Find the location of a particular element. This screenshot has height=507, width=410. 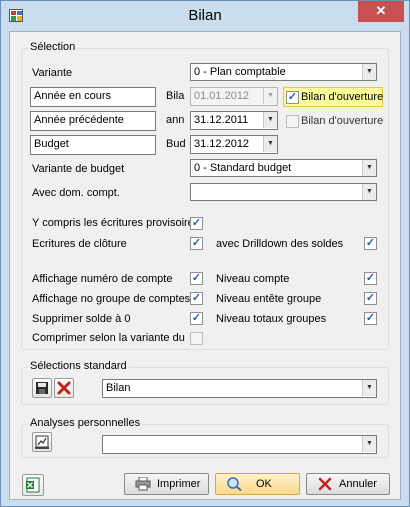

level-group-header-label: Niveau entête groupe is located at coordinates (269, 299).